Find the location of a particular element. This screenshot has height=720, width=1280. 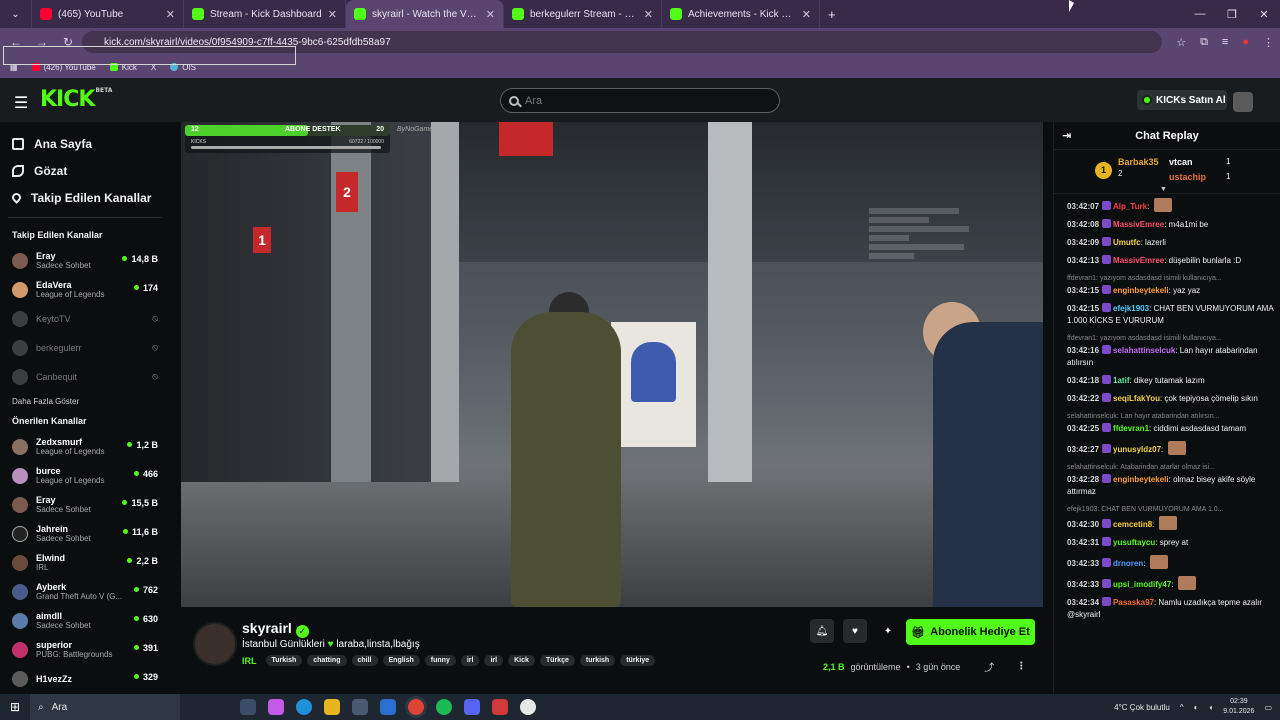

followed-channel-offline: KeytoTV ⦸ is located at coordinates (85, 318).